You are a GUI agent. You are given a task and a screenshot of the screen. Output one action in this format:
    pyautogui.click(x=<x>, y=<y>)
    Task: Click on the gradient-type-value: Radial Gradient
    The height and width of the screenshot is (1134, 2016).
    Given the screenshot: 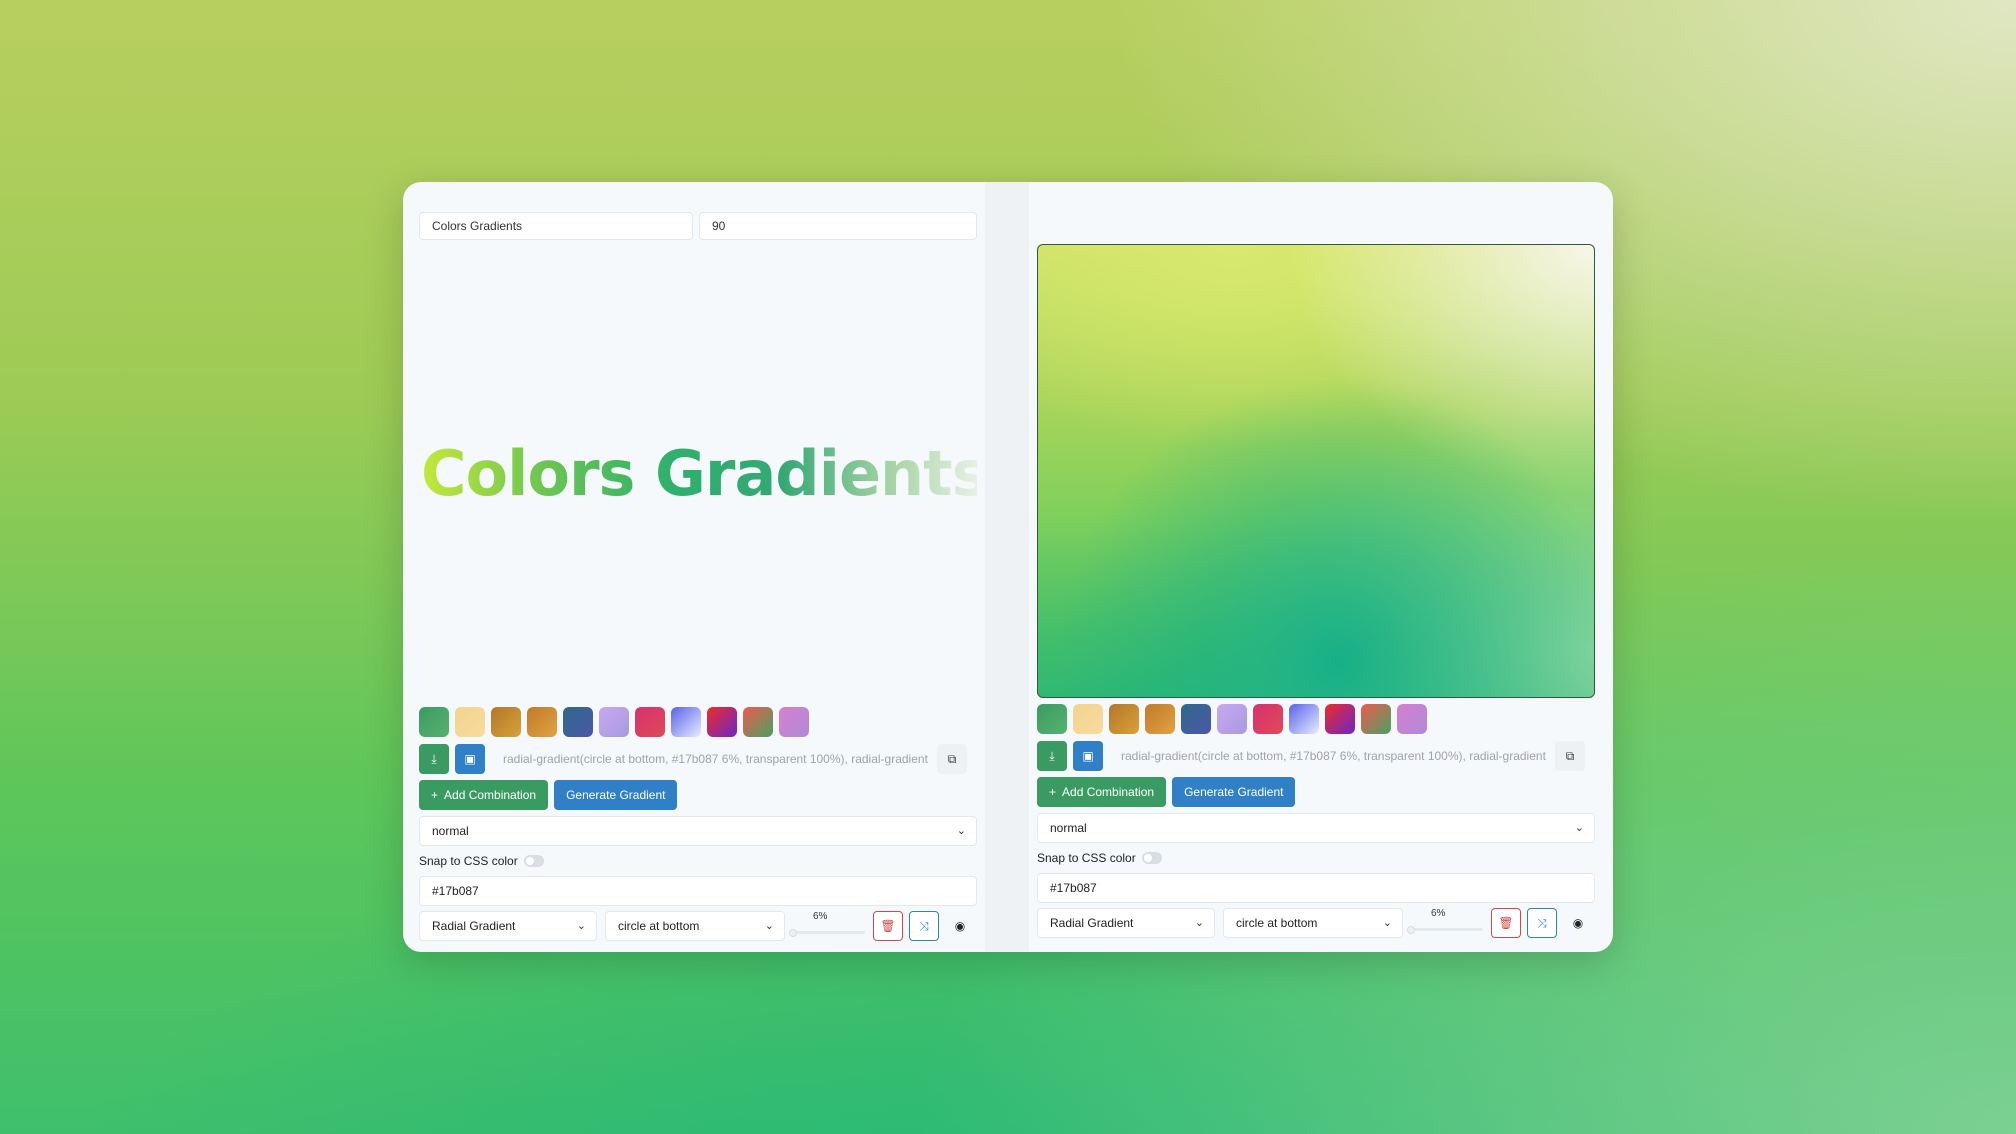 What is the action you would take?
    pyautogui.click(x=474, y=926)
    